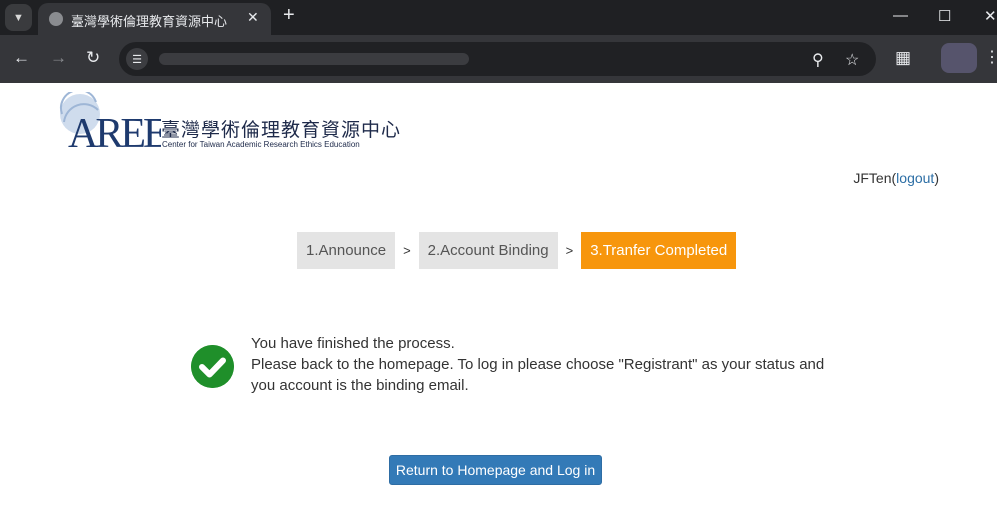  I want to click on return-homepage-button: Return to Homepage and Log in, so click(495, 470).